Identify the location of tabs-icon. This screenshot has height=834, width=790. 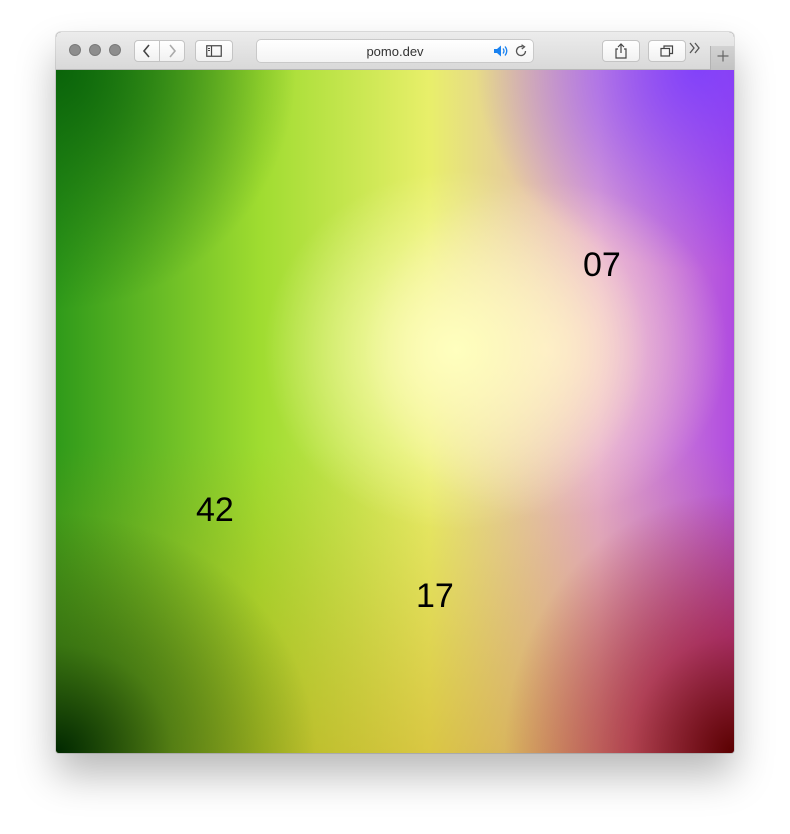
(667, 51).